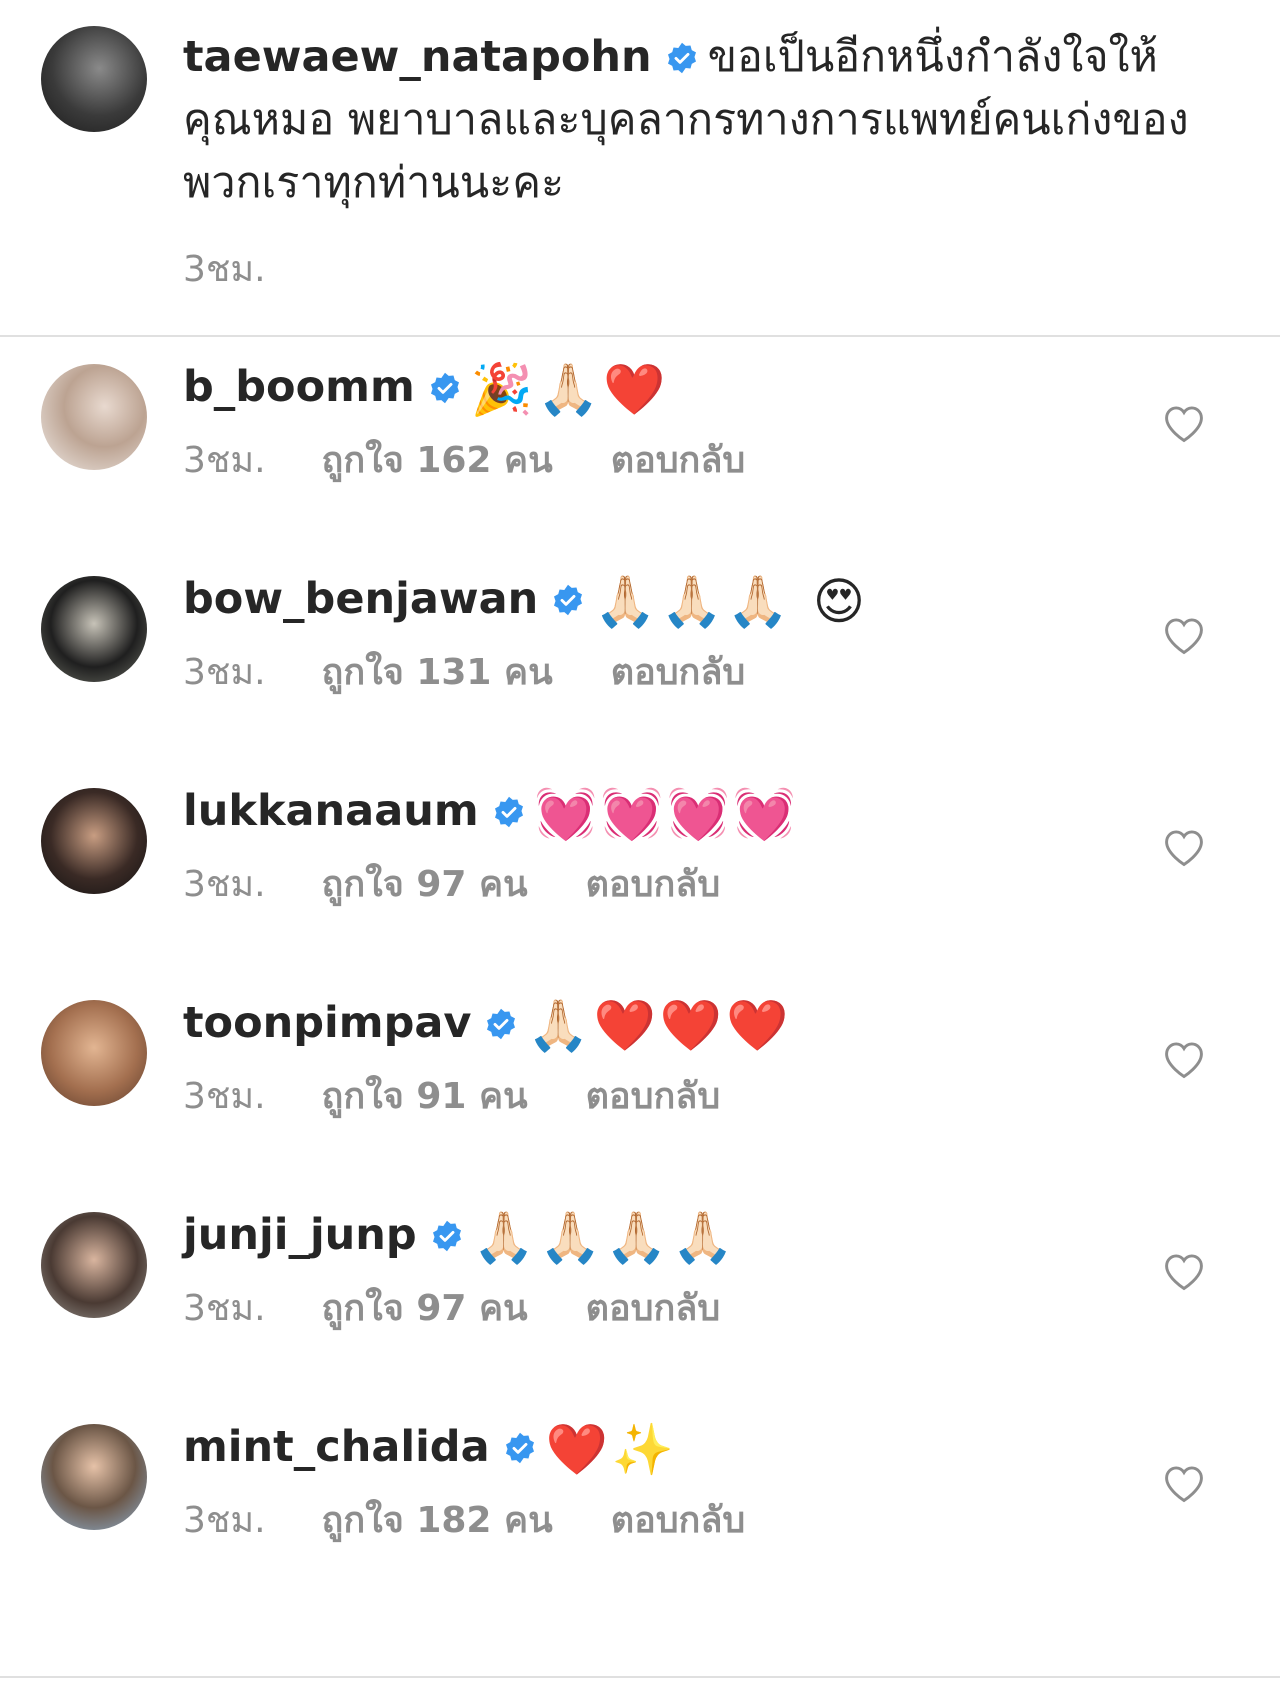 The image size is (1280, 1688). What do you see at coordinates (437, 1521) in the screenshot?
I see `like-count: ถูกใจ 182 คน` at bounding box center [437, 1521].